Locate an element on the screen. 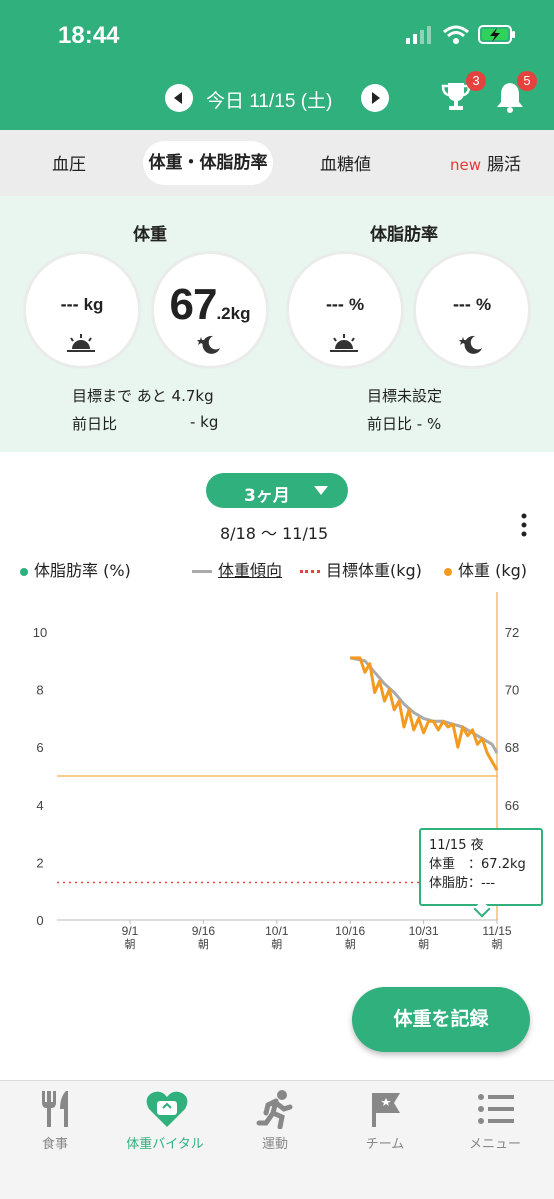 This screenshot has height=1199, width=554. bodyfat-goal: 目標未設定 is located at coordinates (405, 396).